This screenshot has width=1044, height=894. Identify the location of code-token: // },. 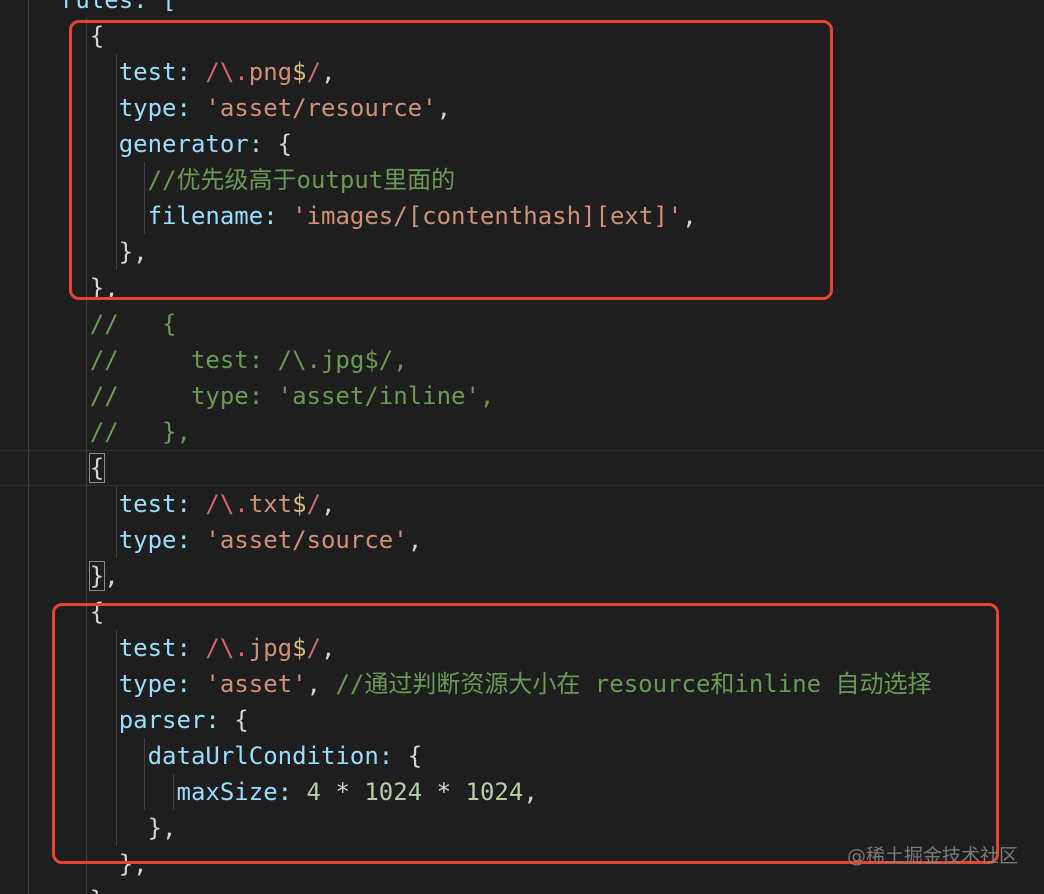
(111, 432).